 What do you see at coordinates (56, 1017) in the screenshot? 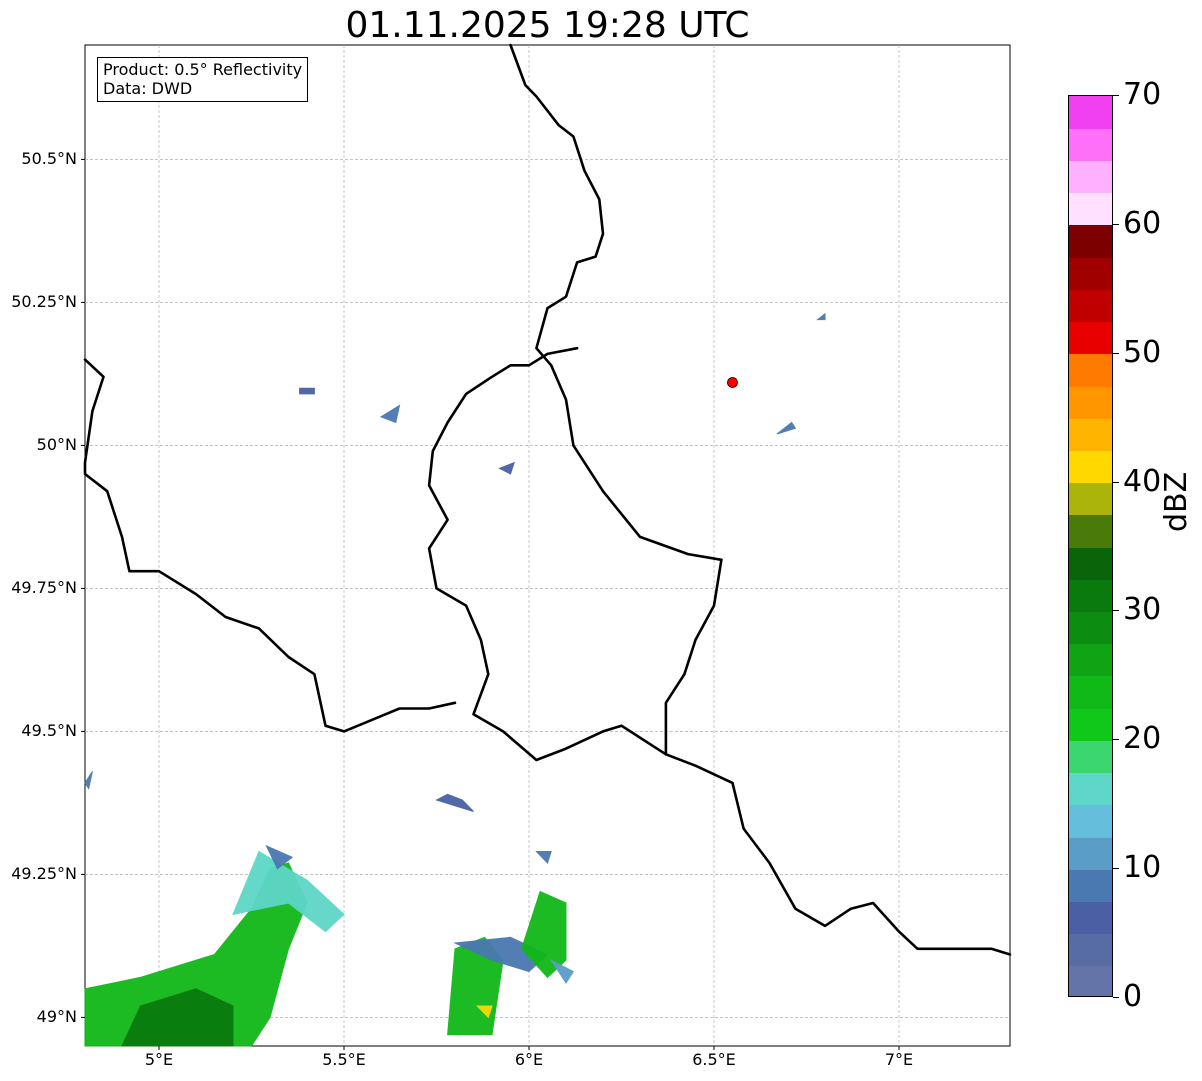
I see `lat-label: 49°N` at bounding box center [56, 1017].